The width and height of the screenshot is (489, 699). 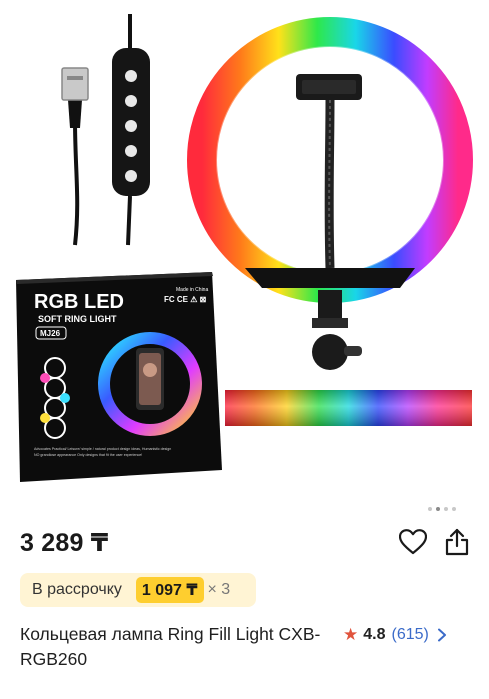 I want to click on installment-multiplier: × 3, so click(x=219, y=589).